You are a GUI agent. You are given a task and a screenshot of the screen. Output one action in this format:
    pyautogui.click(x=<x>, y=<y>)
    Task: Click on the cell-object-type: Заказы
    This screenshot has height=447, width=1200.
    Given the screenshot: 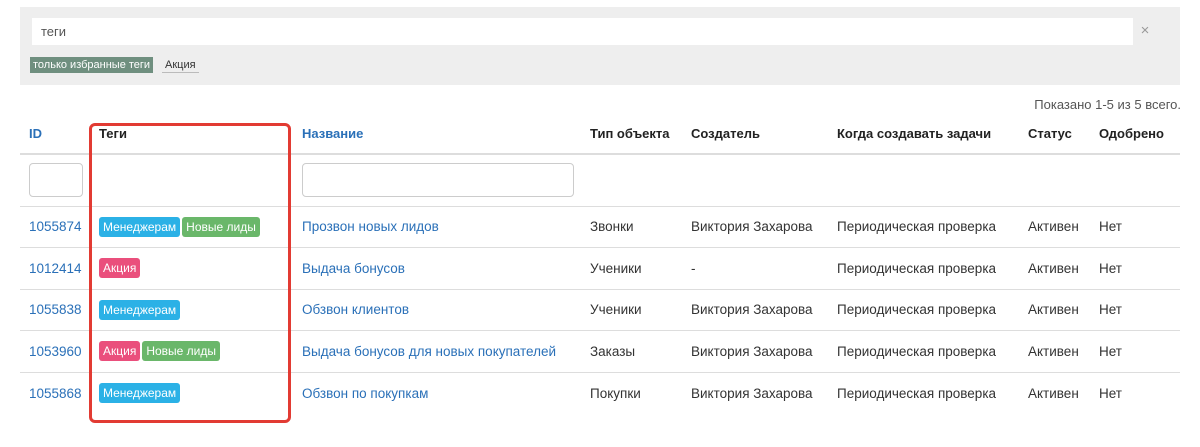 What is the action you would take?
    pyautogui.click(x=631, y=351)
    